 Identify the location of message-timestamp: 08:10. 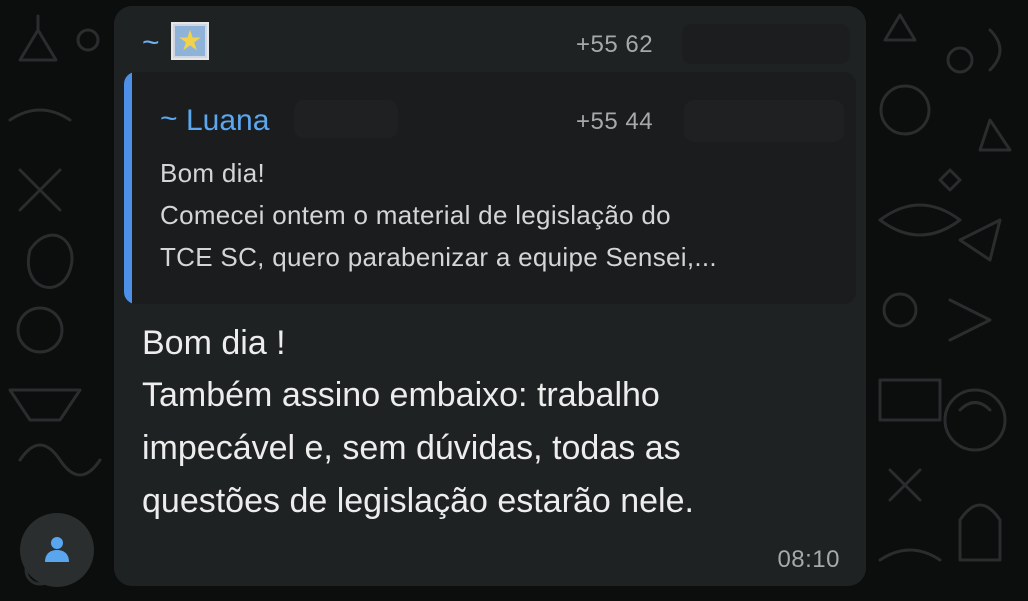
(808, 559).